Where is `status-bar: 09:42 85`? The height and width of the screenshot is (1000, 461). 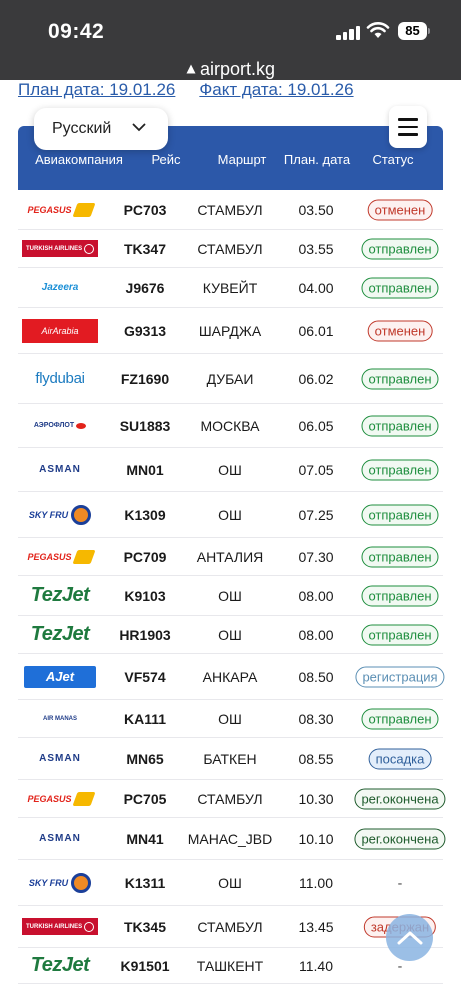
status-bar: 09:42 85 is located at coordinates (230, 29).